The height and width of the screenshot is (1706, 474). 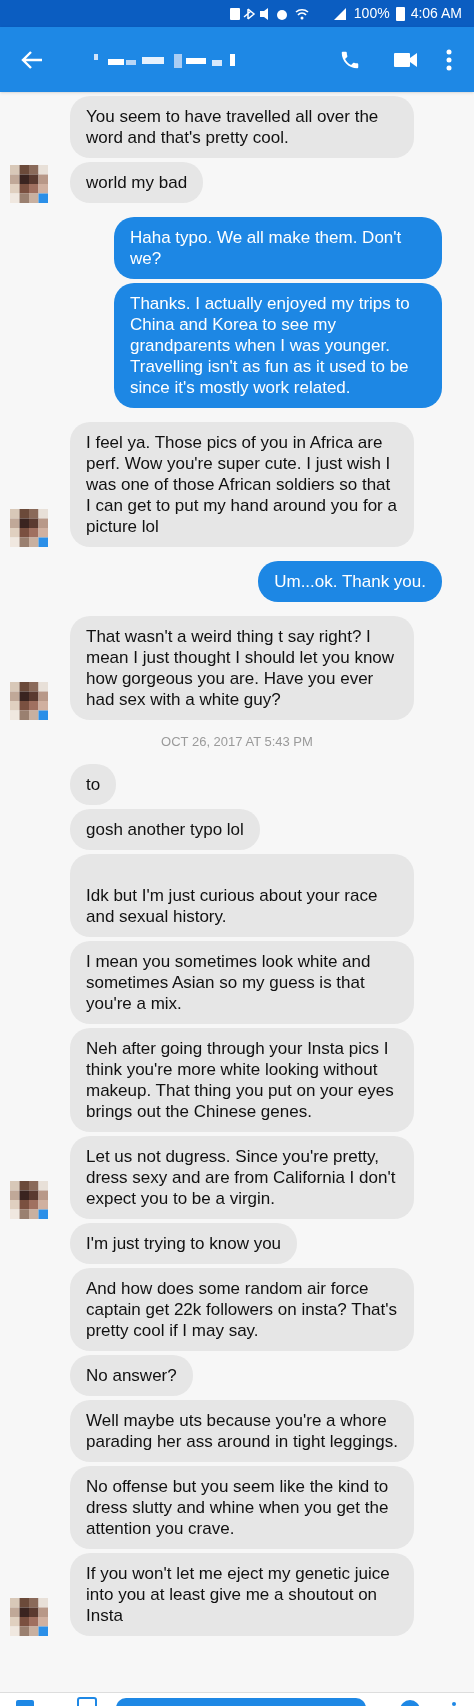 I want to click on timestamp: OCT 26, 2017 AT 5:43 PM, so click(x=237, y=742).